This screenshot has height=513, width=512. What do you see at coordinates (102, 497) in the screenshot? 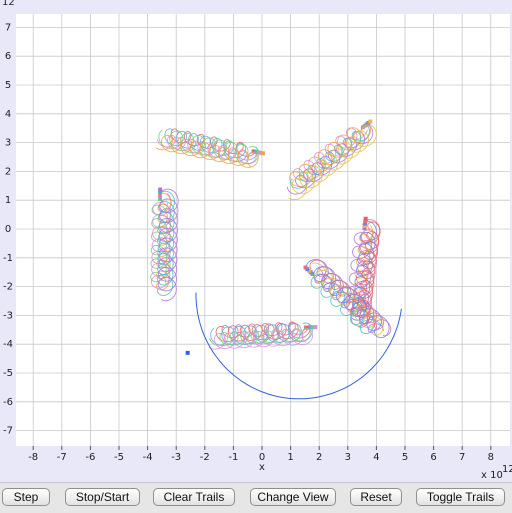
I see `stop-start-button: Stop/Start` at bounding box center [102, 497].